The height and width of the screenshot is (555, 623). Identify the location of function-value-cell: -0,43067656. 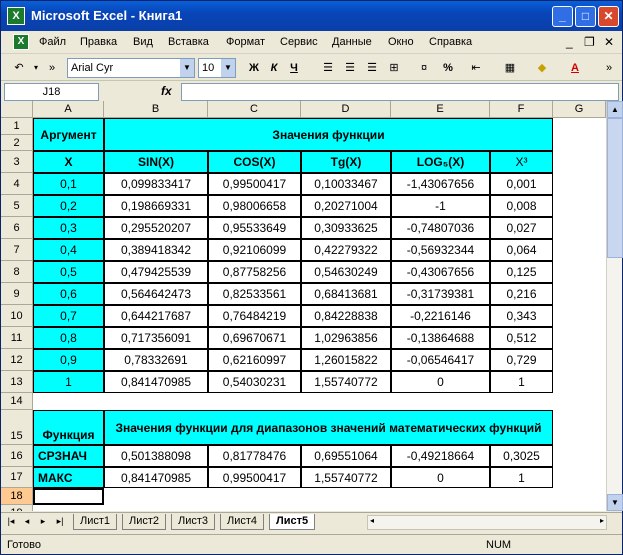
(440, 272).